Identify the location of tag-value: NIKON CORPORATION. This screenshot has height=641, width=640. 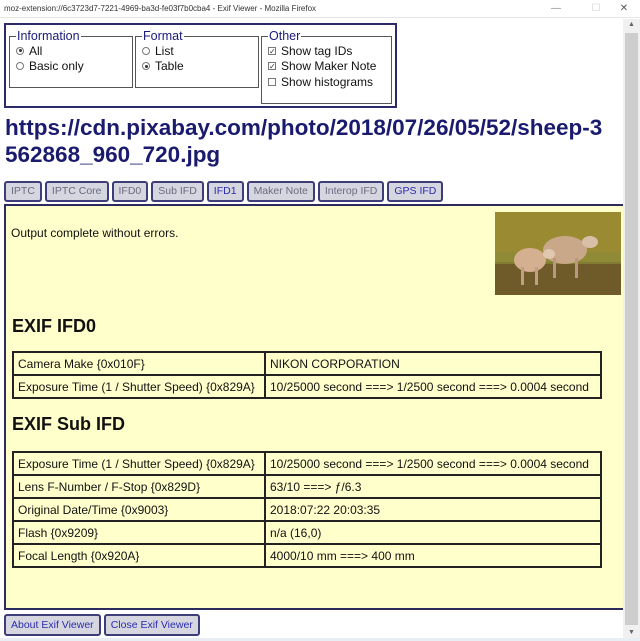
(433, 363).